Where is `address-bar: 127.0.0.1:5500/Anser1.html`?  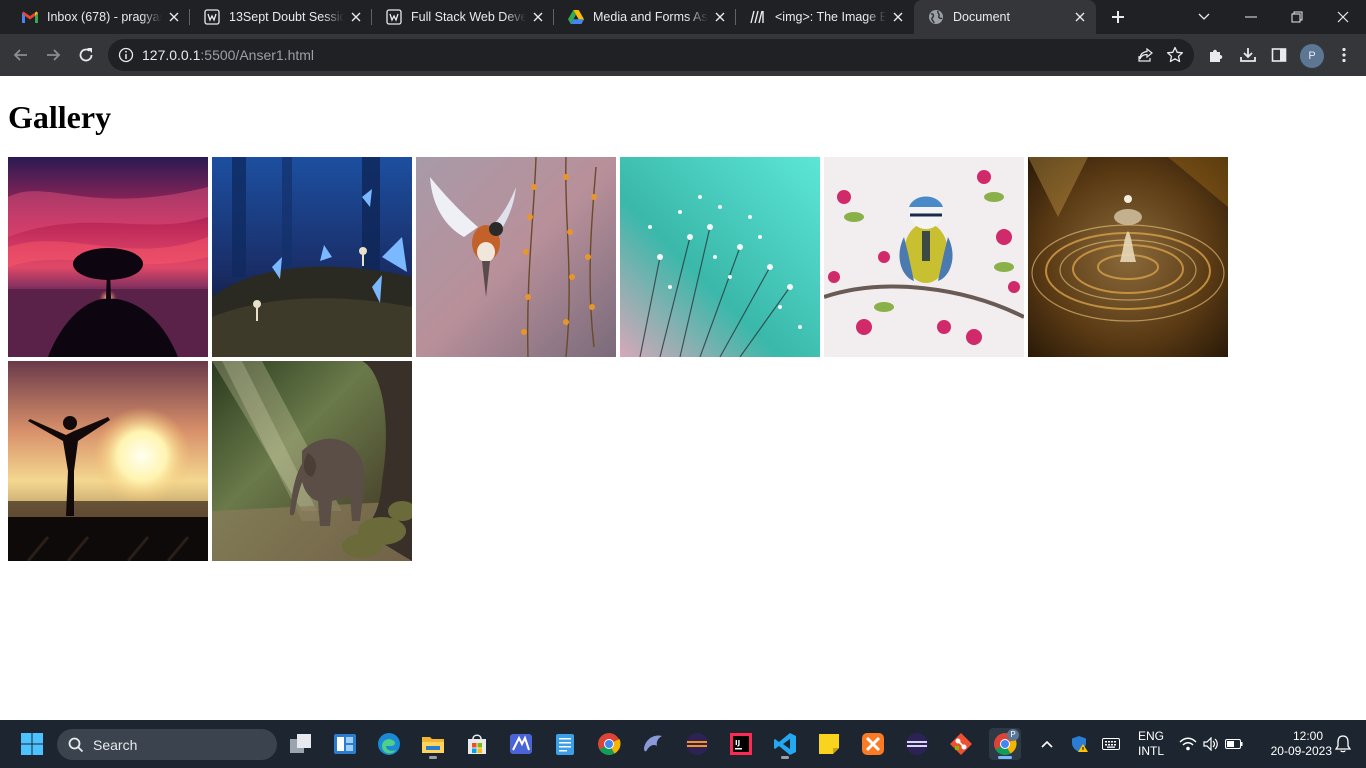 address-bar: 127.0.0.1:5500/Anser1.html is located at coordinates (651, 55).